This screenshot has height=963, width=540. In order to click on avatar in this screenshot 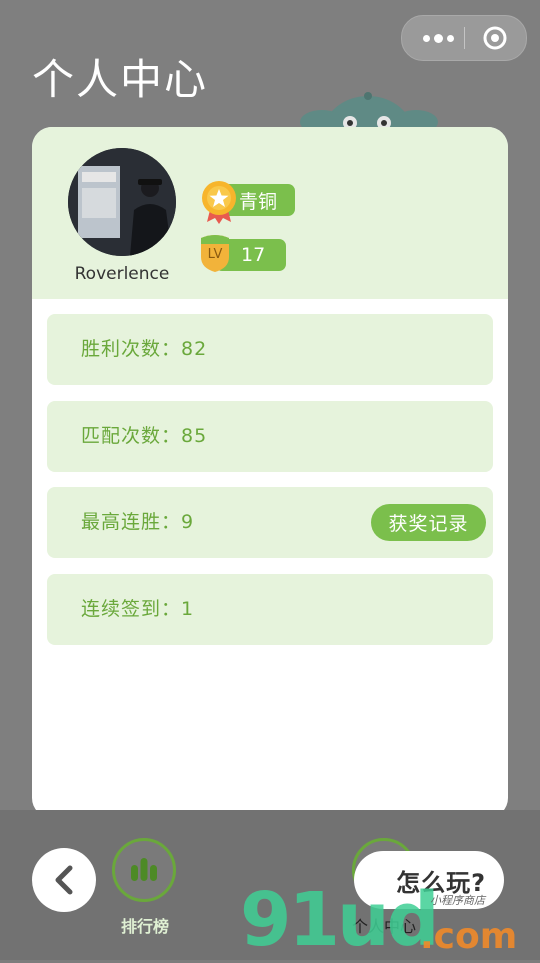, I will do `click(122, 202)`.